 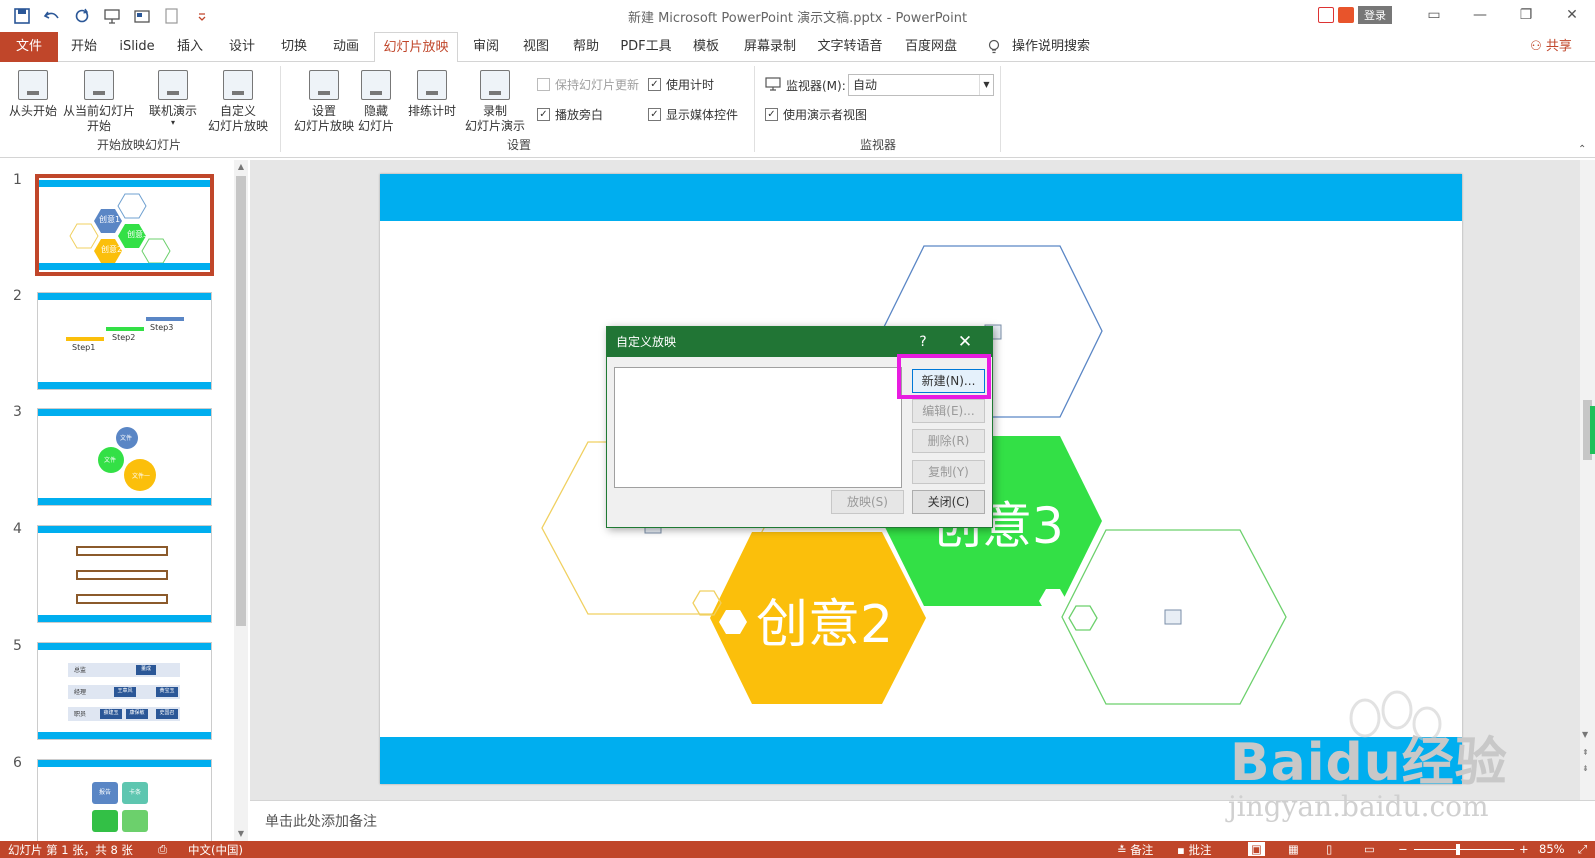 I want to click on normal-view-icon: ▣, so click(x=1256, y=849).